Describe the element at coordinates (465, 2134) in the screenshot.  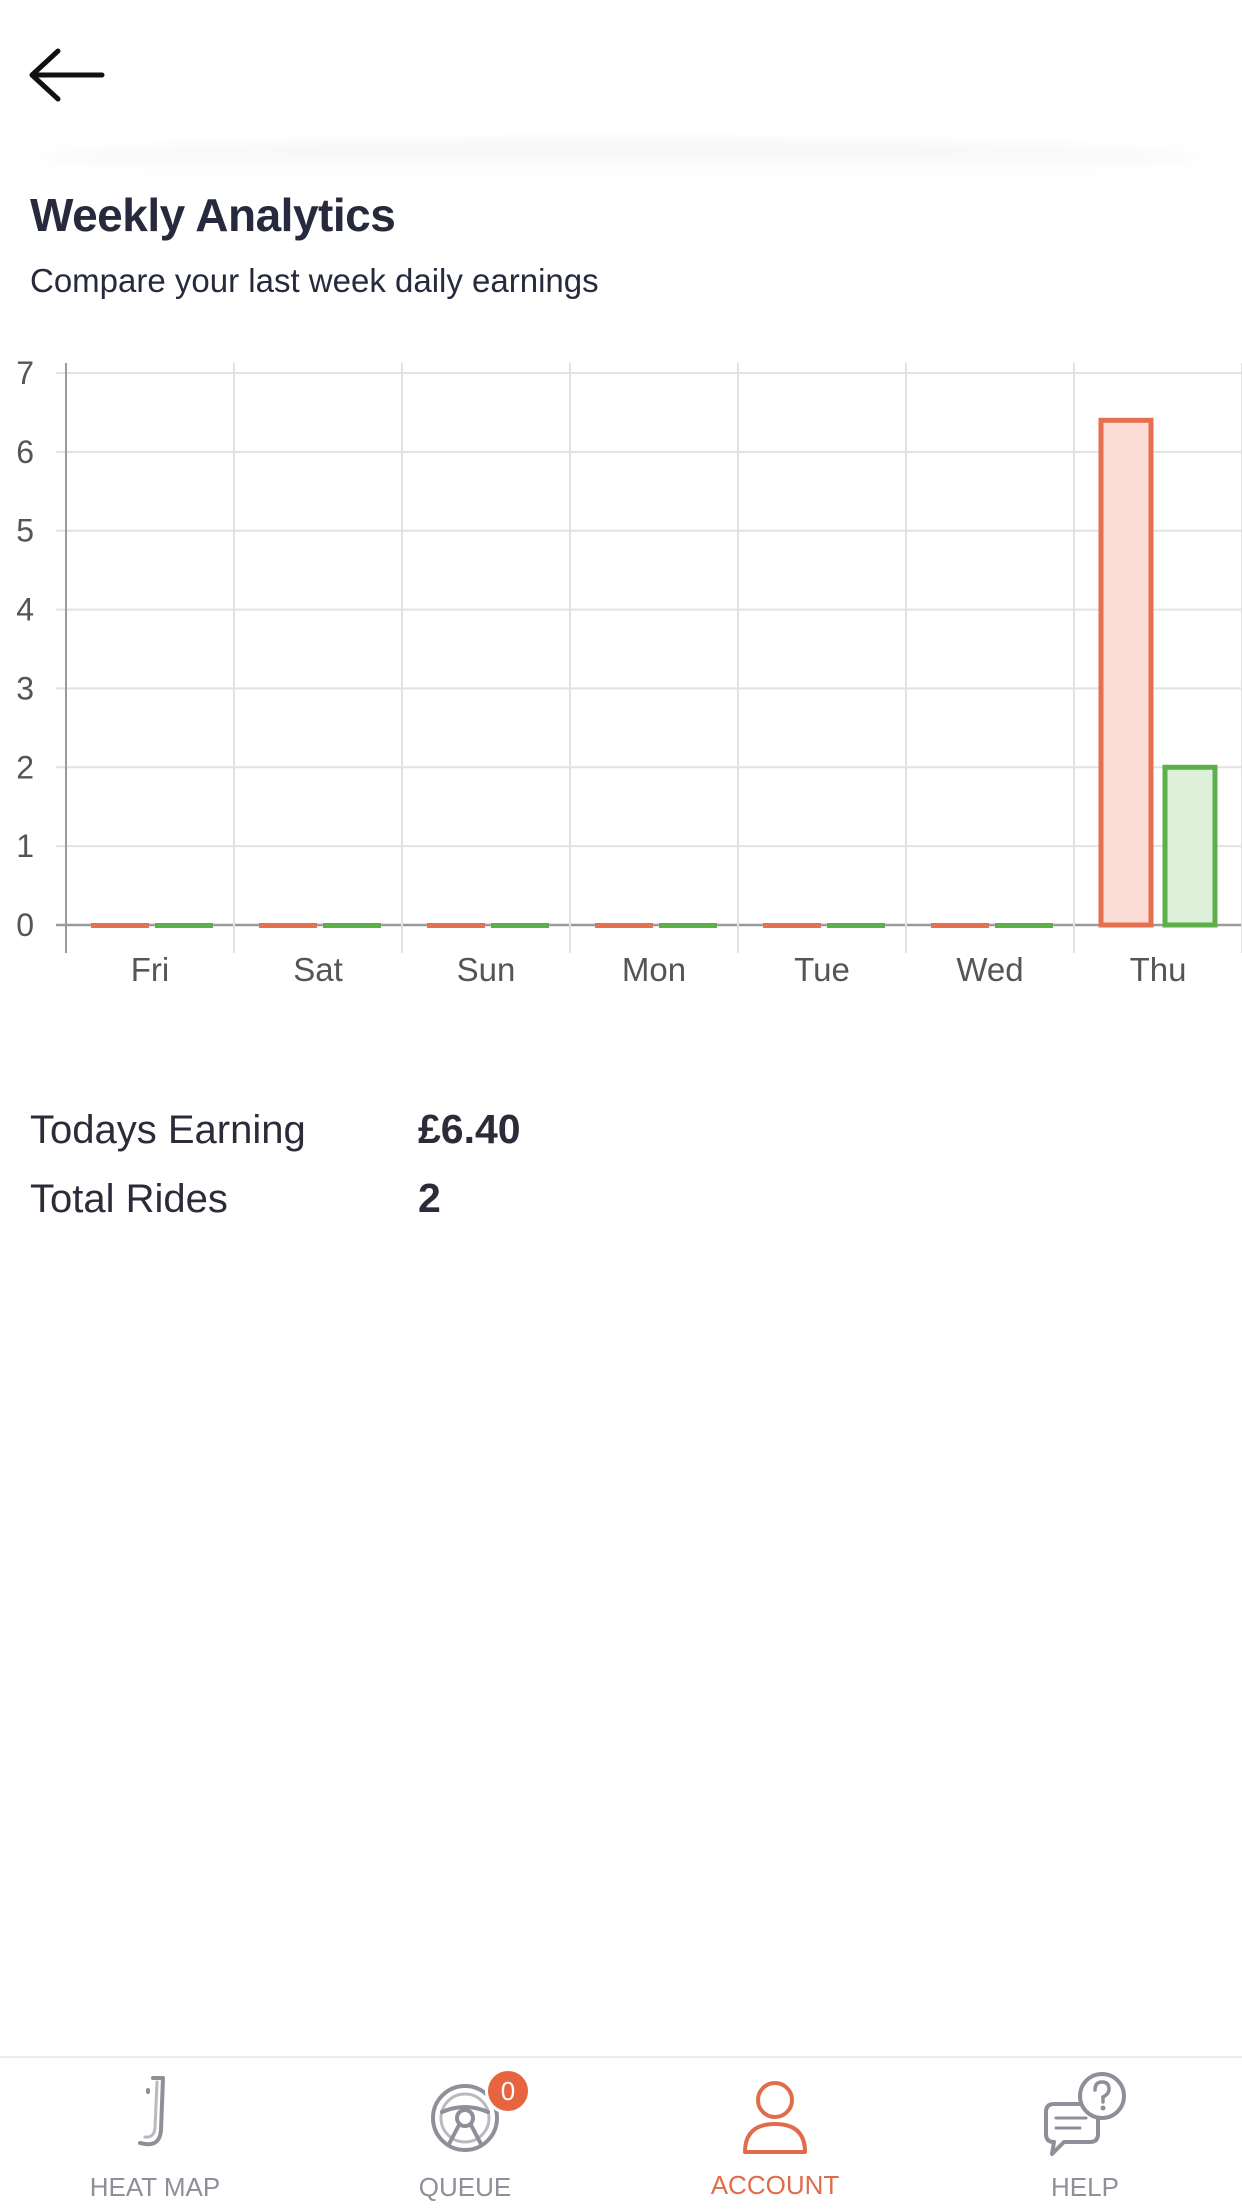
I see `nav-queue: 0 QUEUE` at that location.